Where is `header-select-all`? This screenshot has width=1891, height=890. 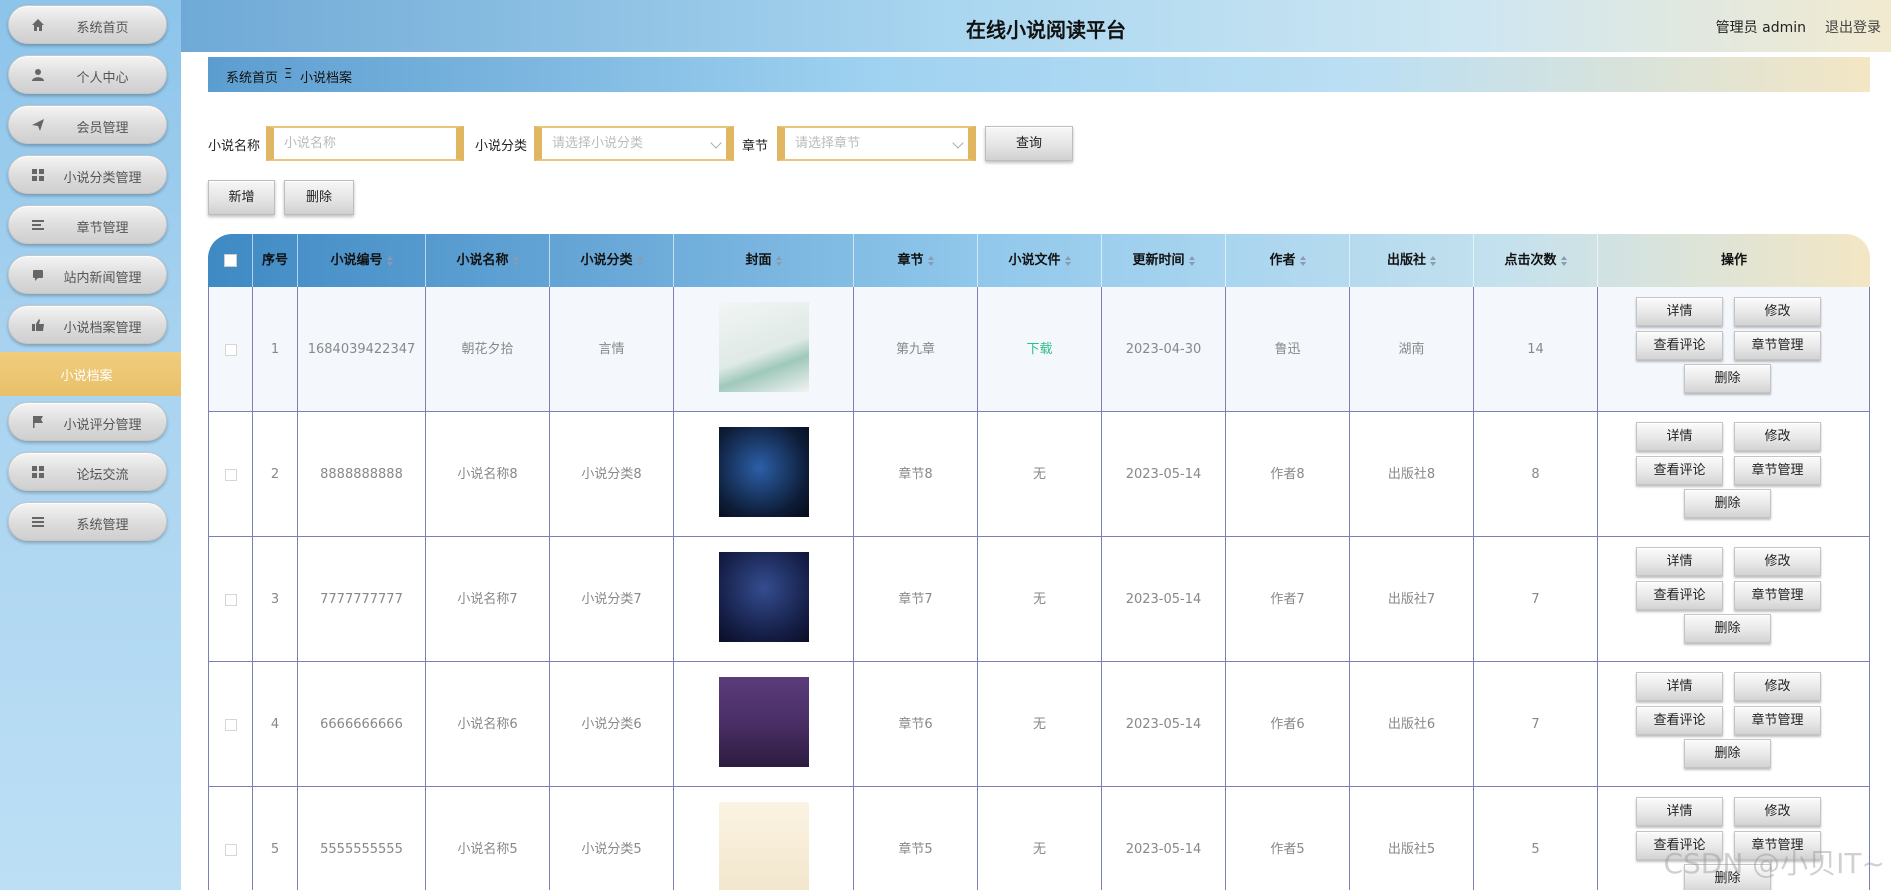
header-select-all is located at coordinates (230, 260).